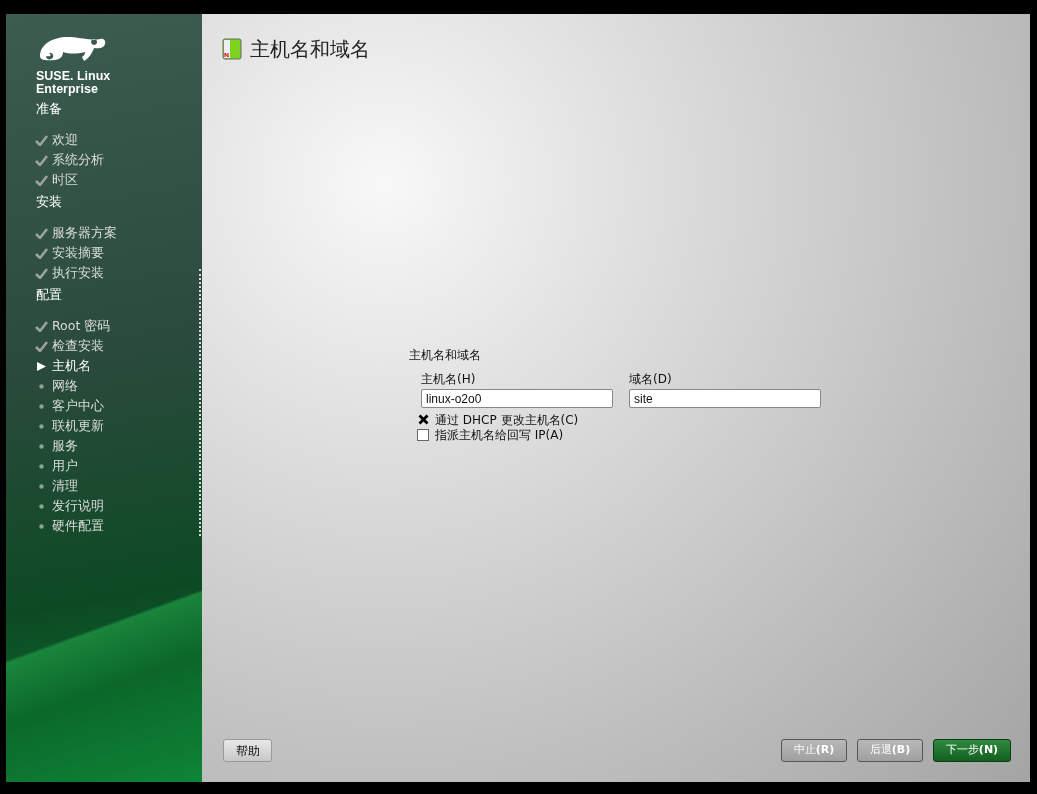 Image resolution: width=1037 pixels, height=794 pixels. I want to click on input-field: site, so click(725, 398).